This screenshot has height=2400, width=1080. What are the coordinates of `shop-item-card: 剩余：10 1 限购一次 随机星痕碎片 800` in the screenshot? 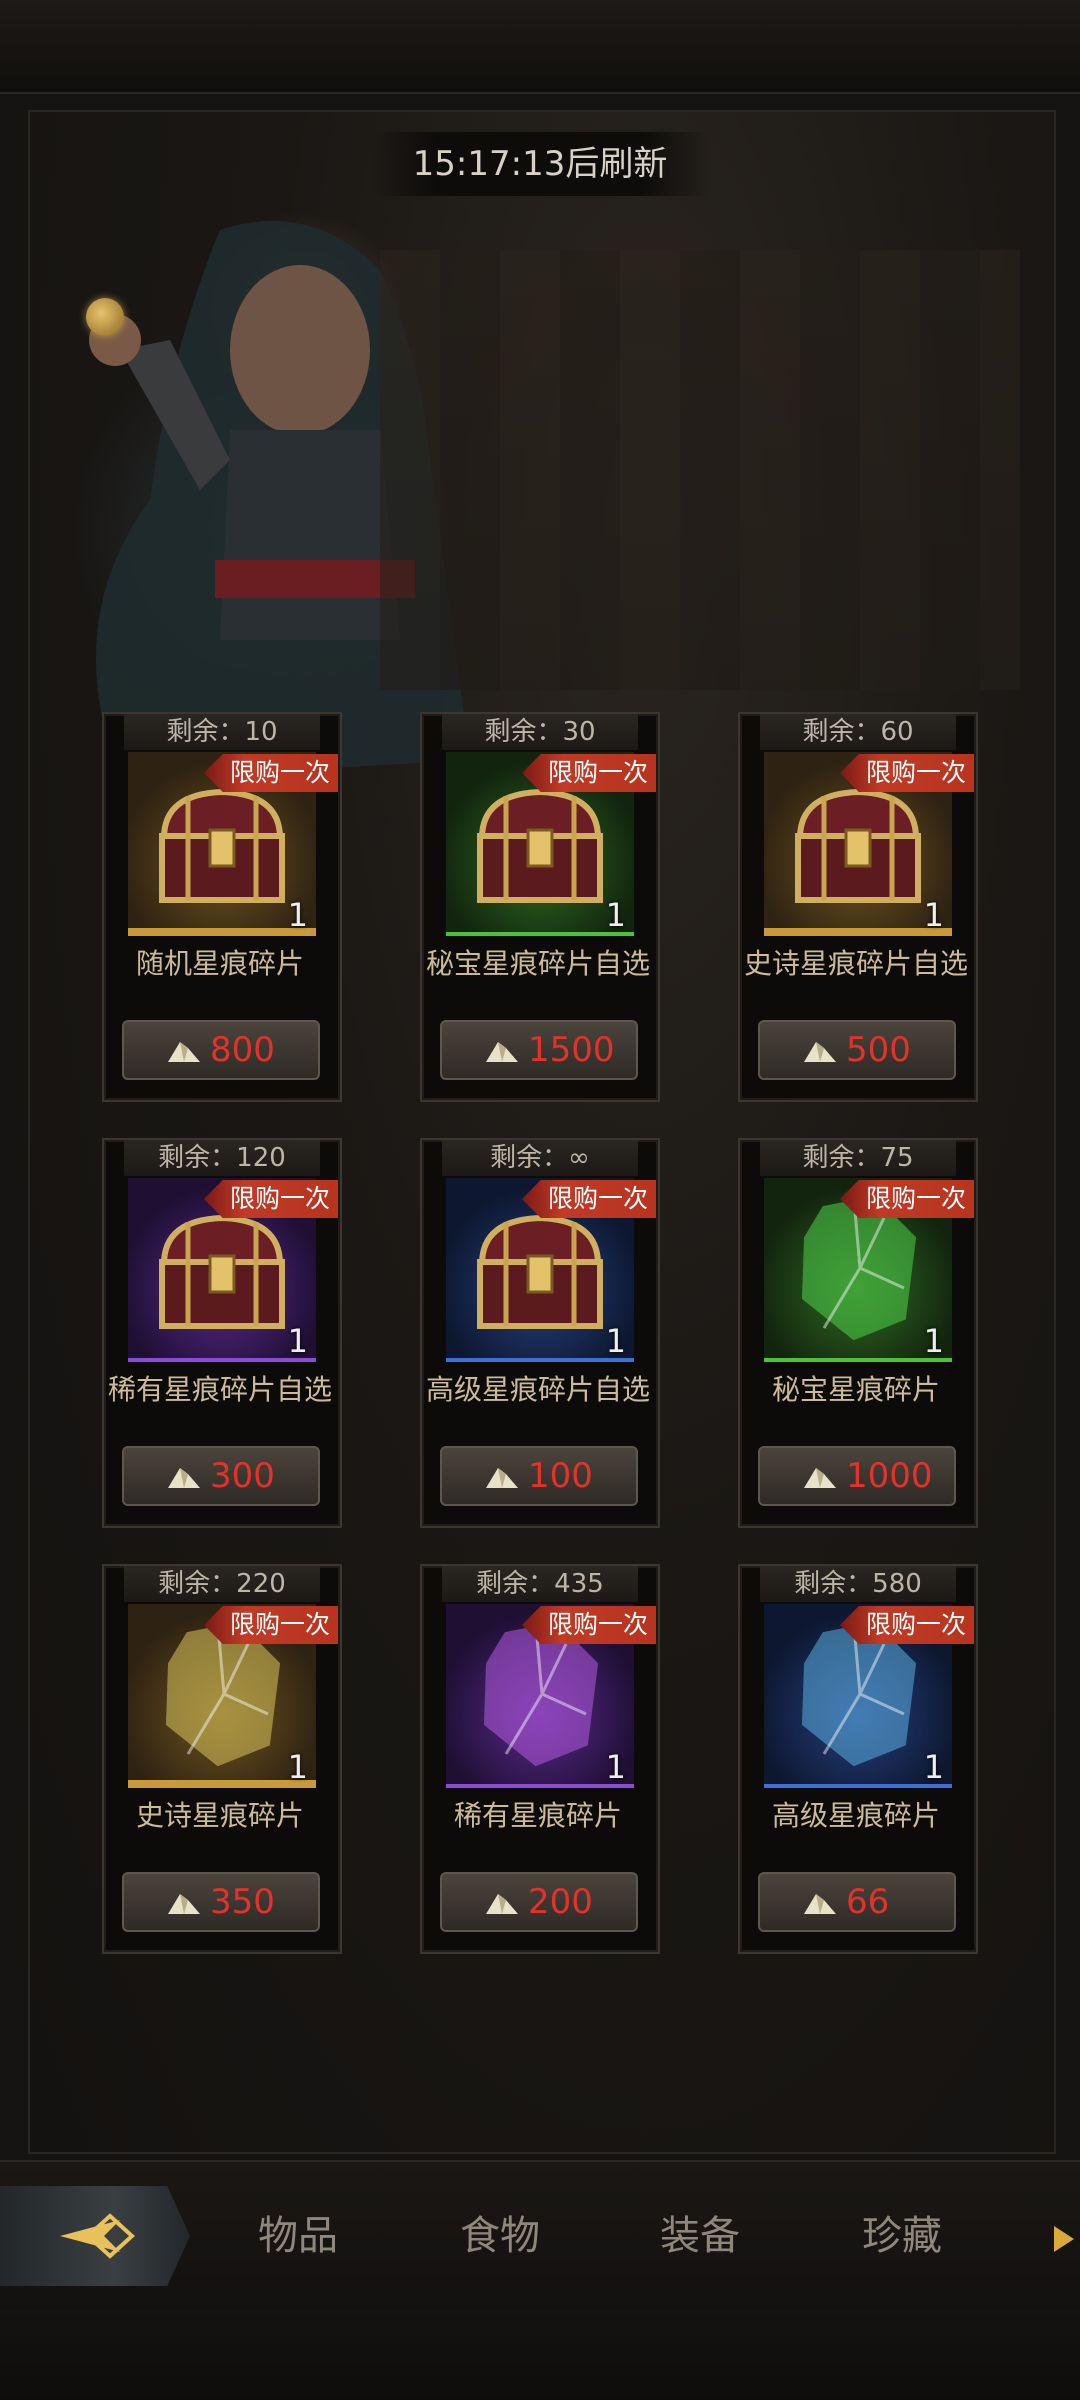 It's located at (222, 907).